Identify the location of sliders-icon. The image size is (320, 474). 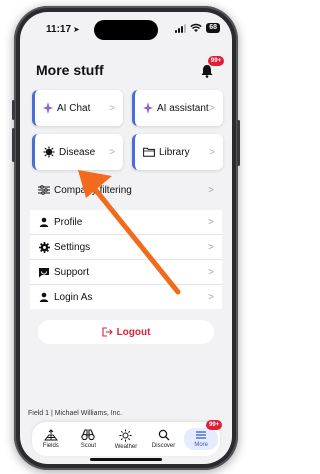
(44, 190).